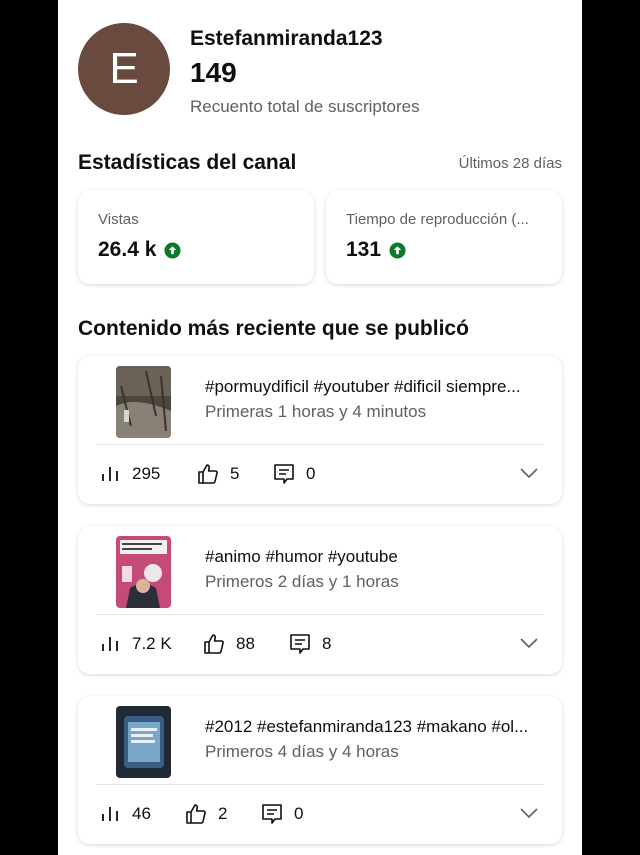 Image resolution: width=640 pixels, height=855 pixels. What do you see at coordinates (320, 814) in the screenshot?
I see `video-metrics: 46 2 0` at bounding box center [320, 814].